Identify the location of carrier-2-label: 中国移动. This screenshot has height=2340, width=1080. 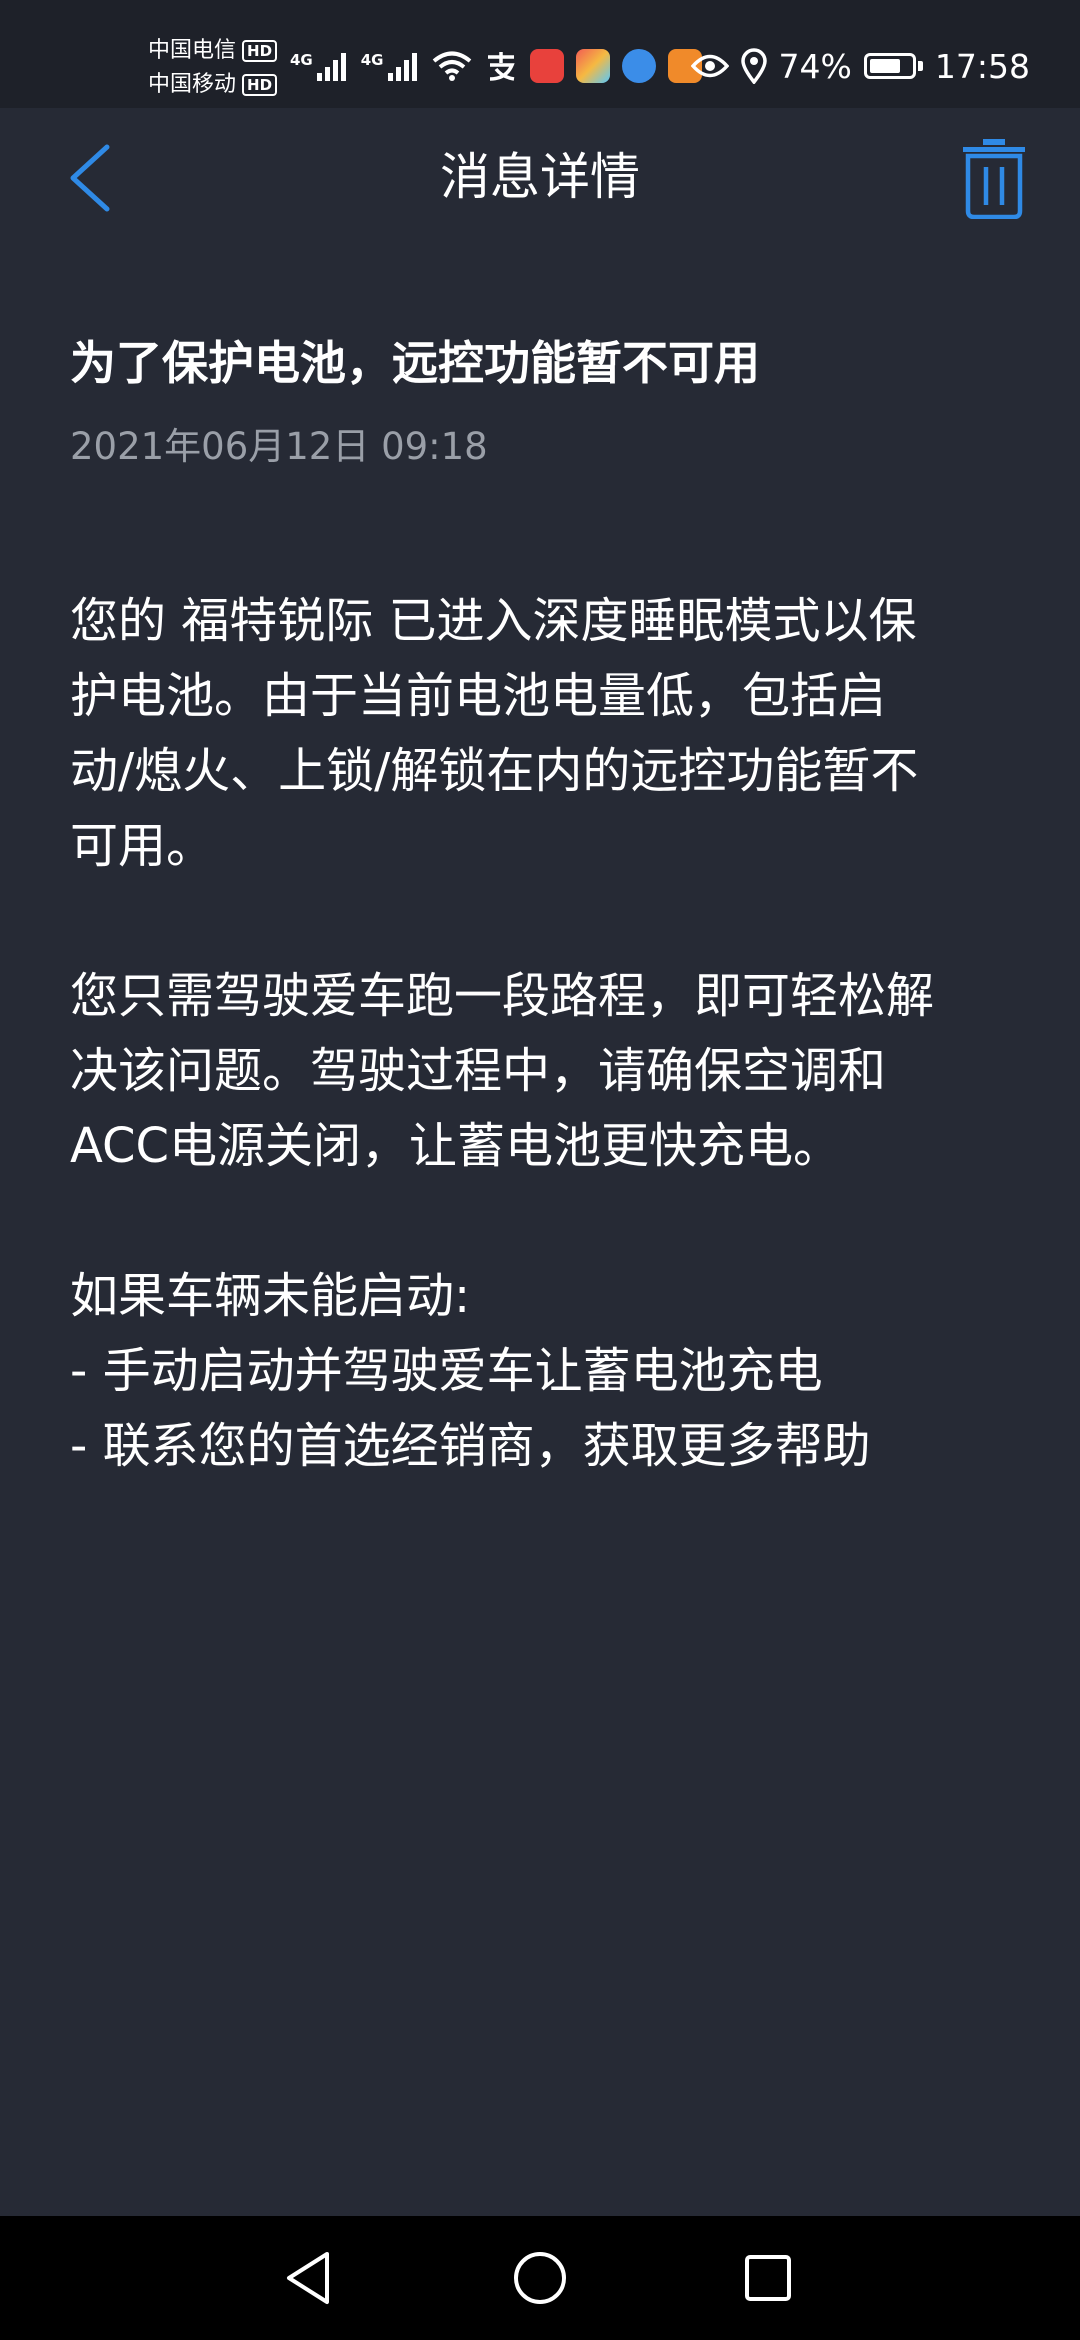
(192, 84).